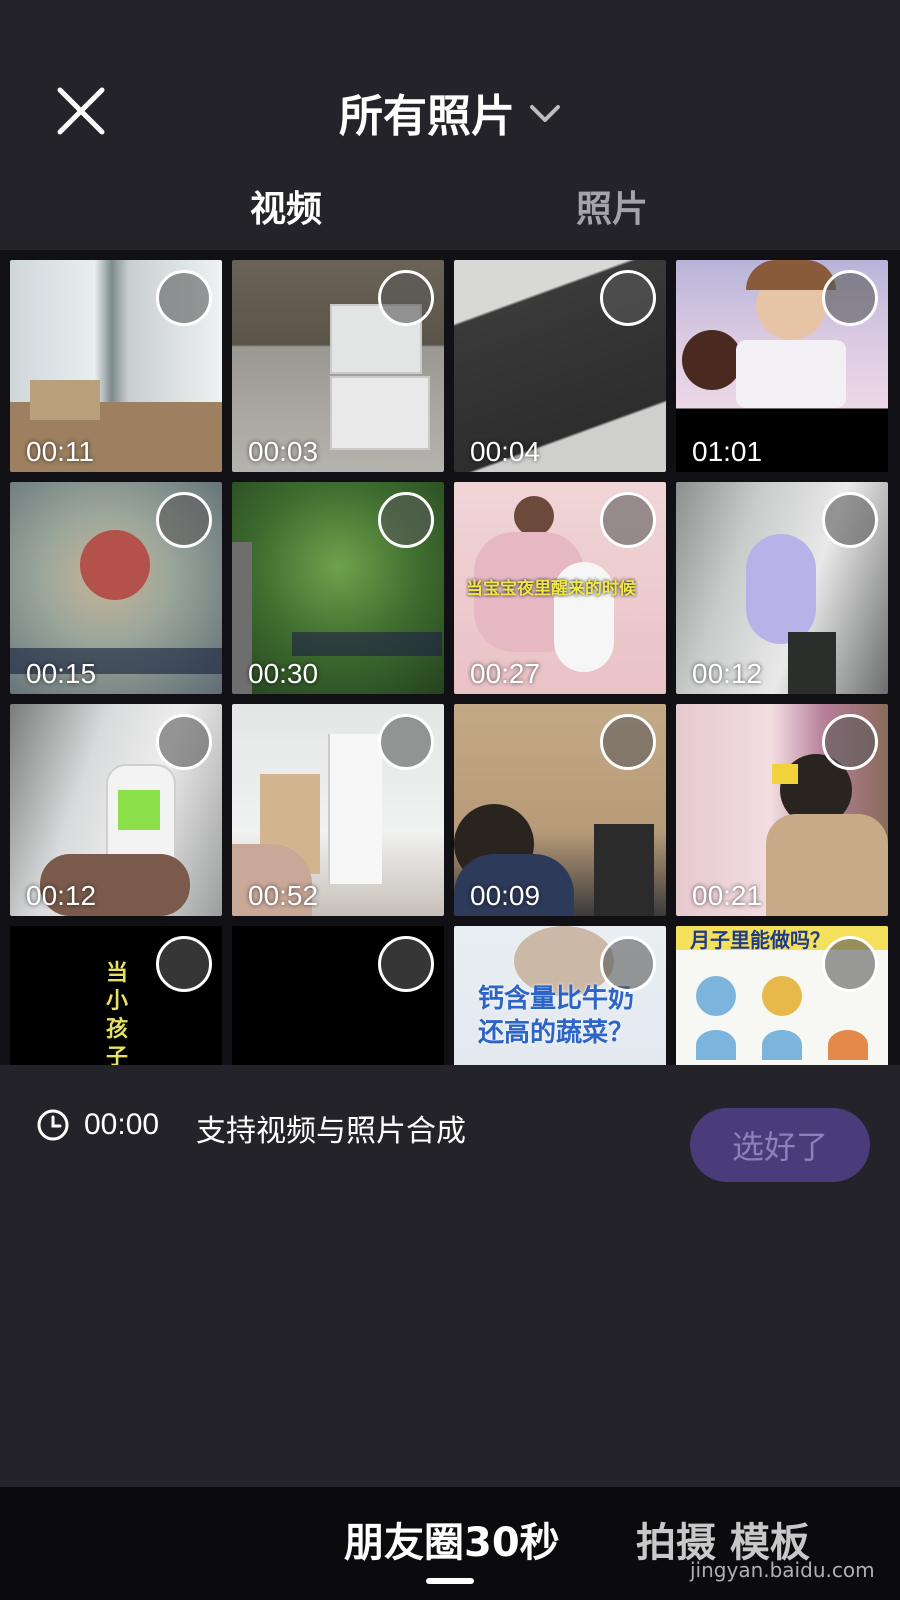 The width and height of the screenshot is (900, 1600). What do you see at coordinates (560, 366) in the screenshot?
I see `media-item: 00:04` at bounding box center [560, 366].